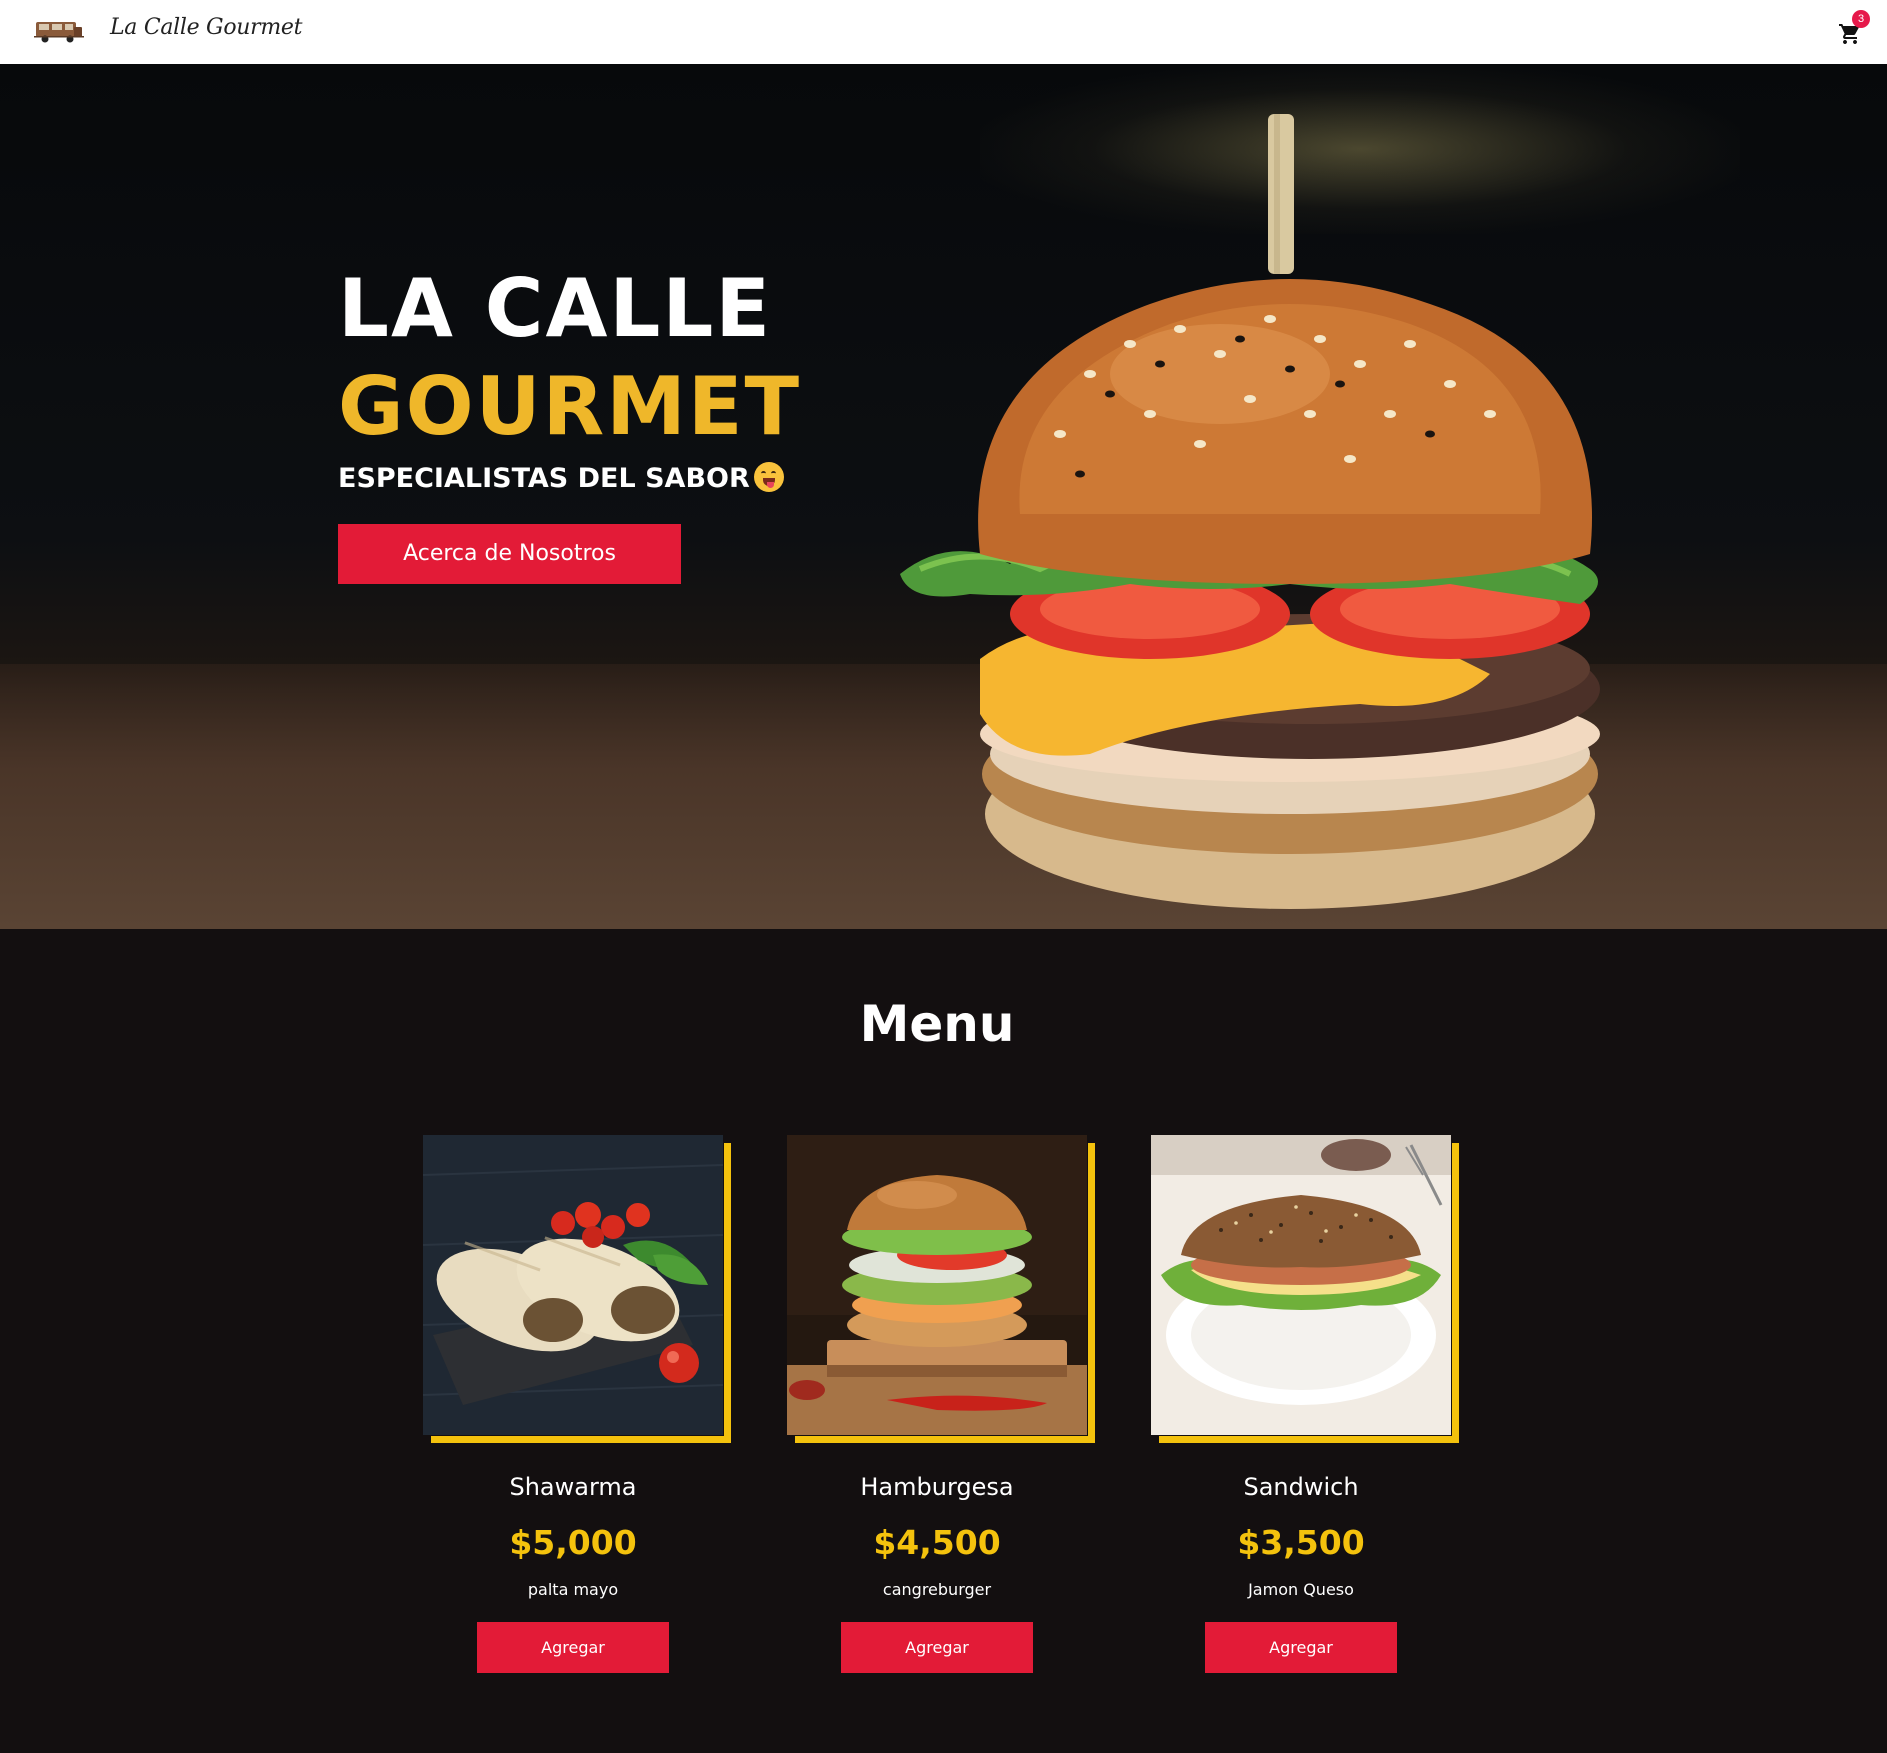 This screenshot has width=1887, height=1753. I want to click on shawarma-image, so click(573, 1285).